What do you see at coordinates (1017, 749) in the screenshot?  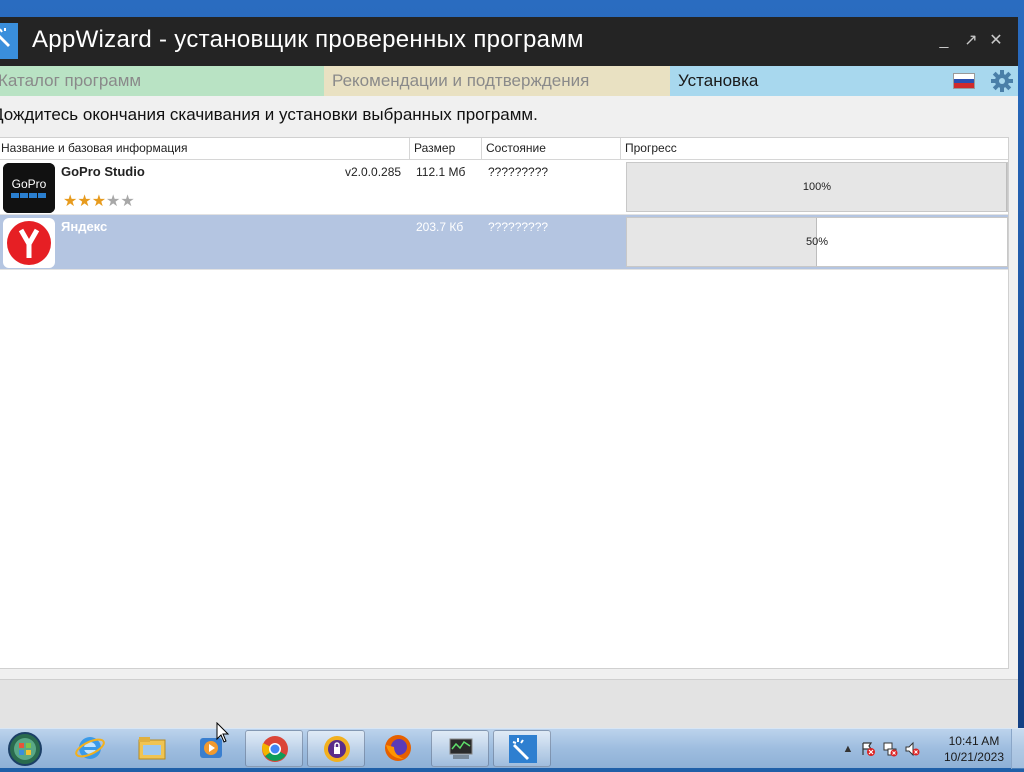 I see `show-desktop-button` at bounding box center [1017, 749].